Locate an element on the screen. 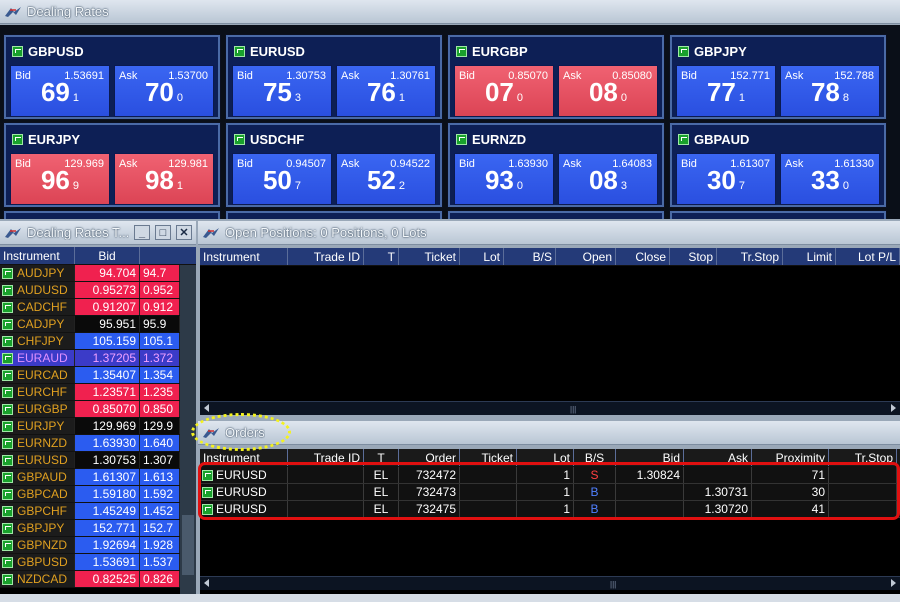 The image size is (900, 602). orders-titlebar: Orders is located at coordinates (549, 433).